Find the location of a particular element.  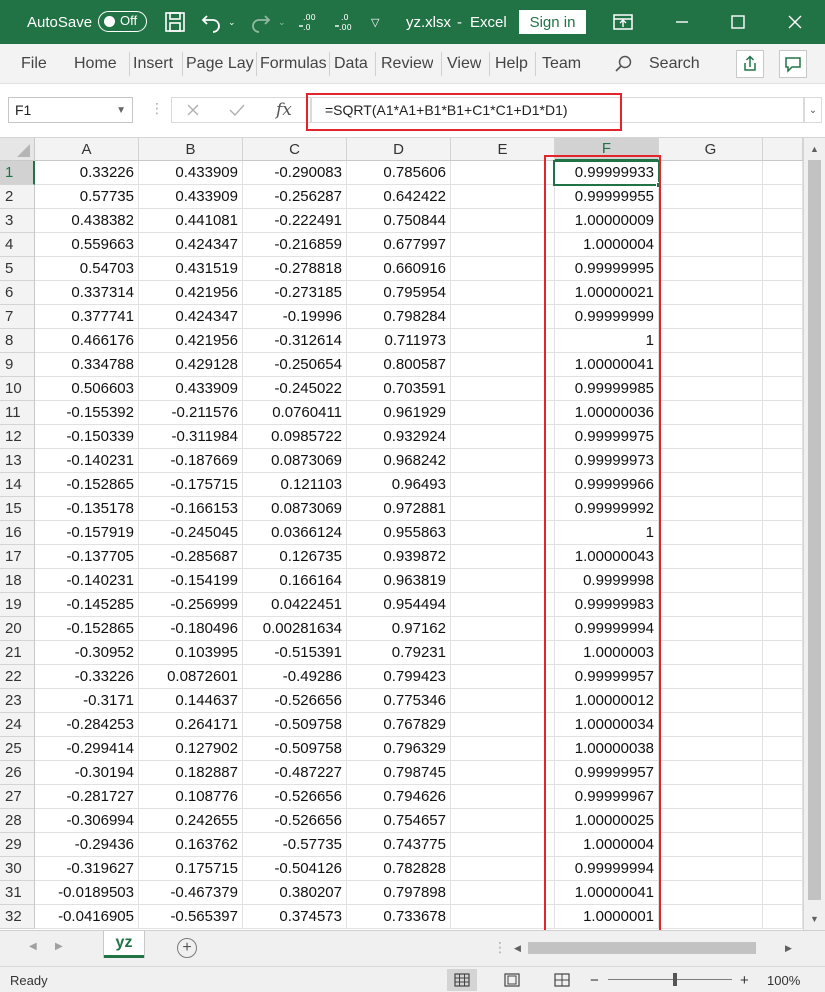

cell: 0.127902 is located at coordinates (191, 749).